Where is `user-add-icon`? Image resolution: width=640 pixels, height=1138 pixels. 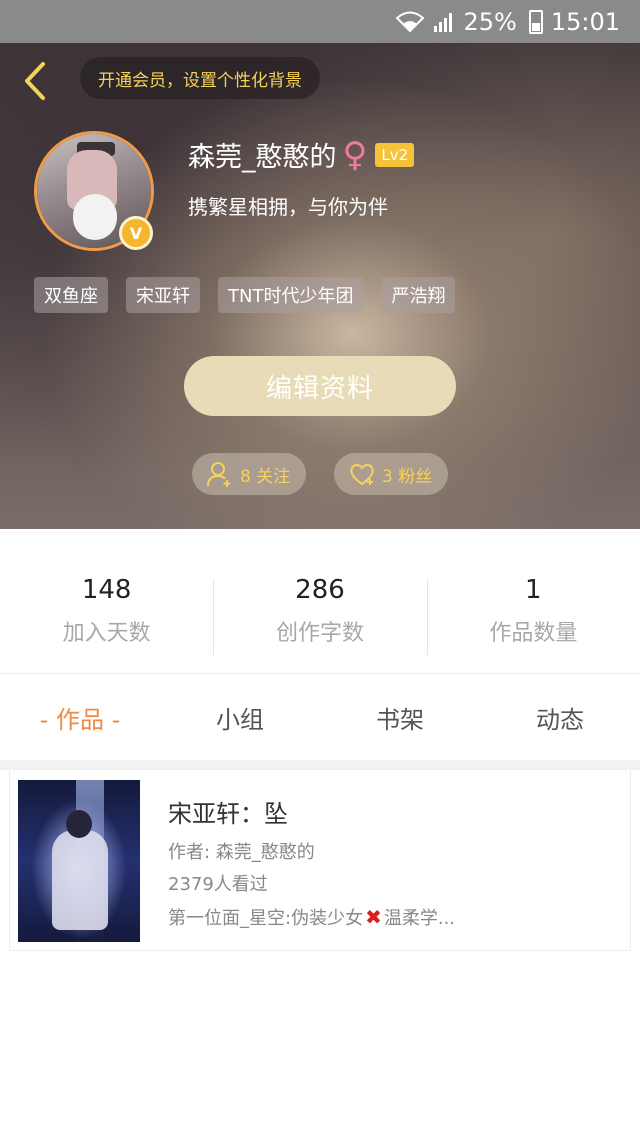
user-add-icon is located at coordinates (219, 474).